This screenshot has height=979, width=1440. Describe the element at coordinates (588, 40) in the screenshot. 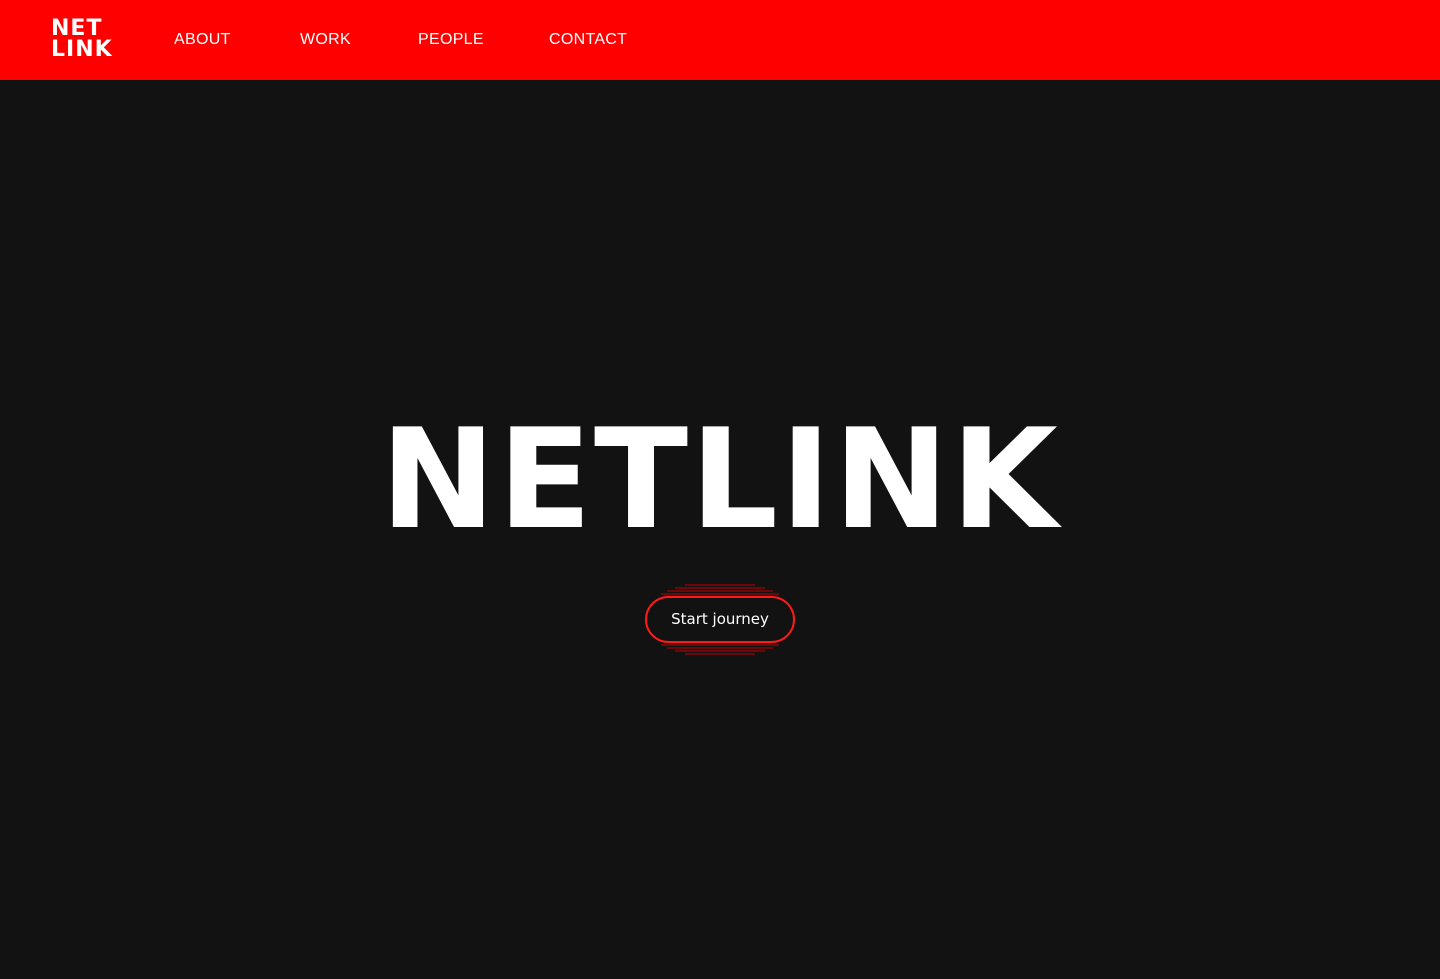

I see `nav-link-contact: CONTACT` at that location.